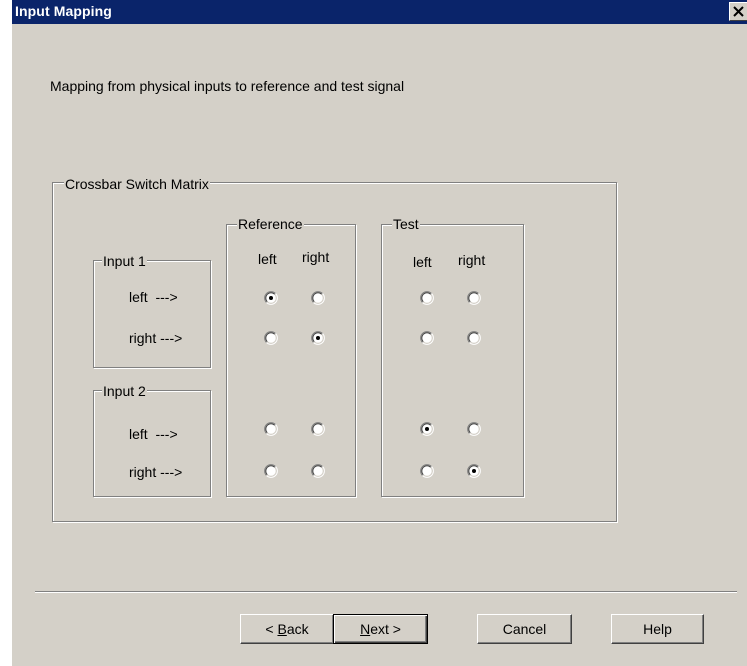 The height and width of the screenshot is (666, 747). I want to click on test-left-header: left, so click(422, 262).